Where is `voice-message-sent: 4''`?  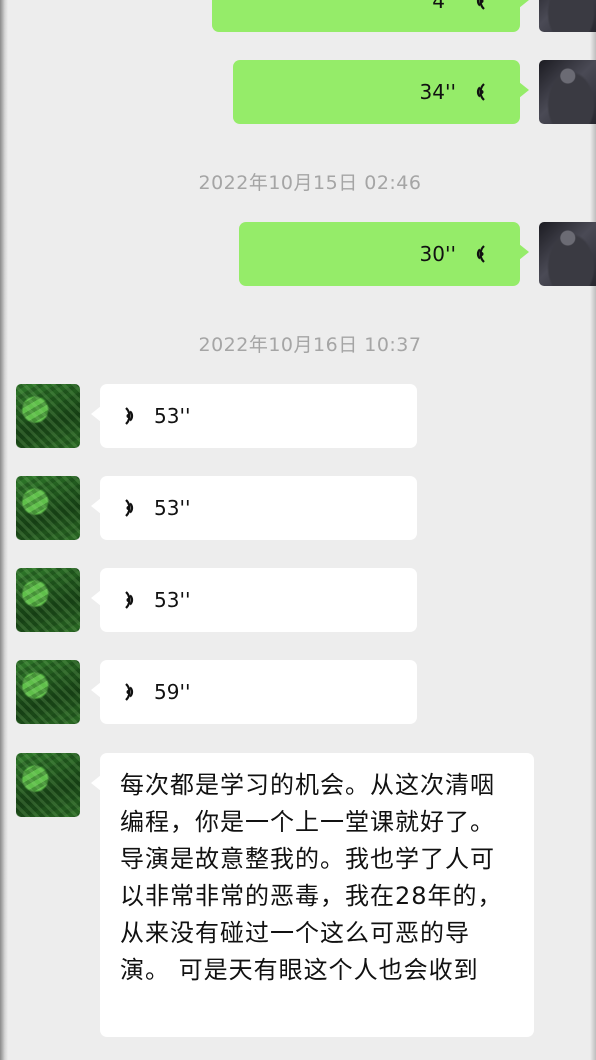
voice-message-sent: 4'' is located at coordinates (370, 16).